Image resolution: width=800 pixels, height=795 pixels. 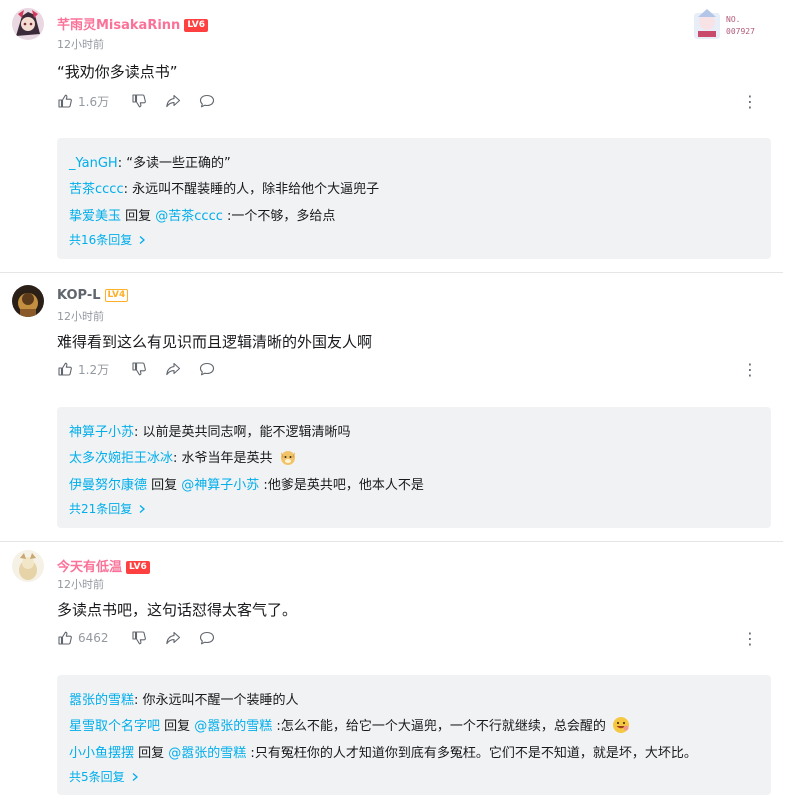 What do you see at coordinates (108, 485) in the screenshot?
I see `reply-username: 伊曼努尔康德` at bounding box center [108, 485].